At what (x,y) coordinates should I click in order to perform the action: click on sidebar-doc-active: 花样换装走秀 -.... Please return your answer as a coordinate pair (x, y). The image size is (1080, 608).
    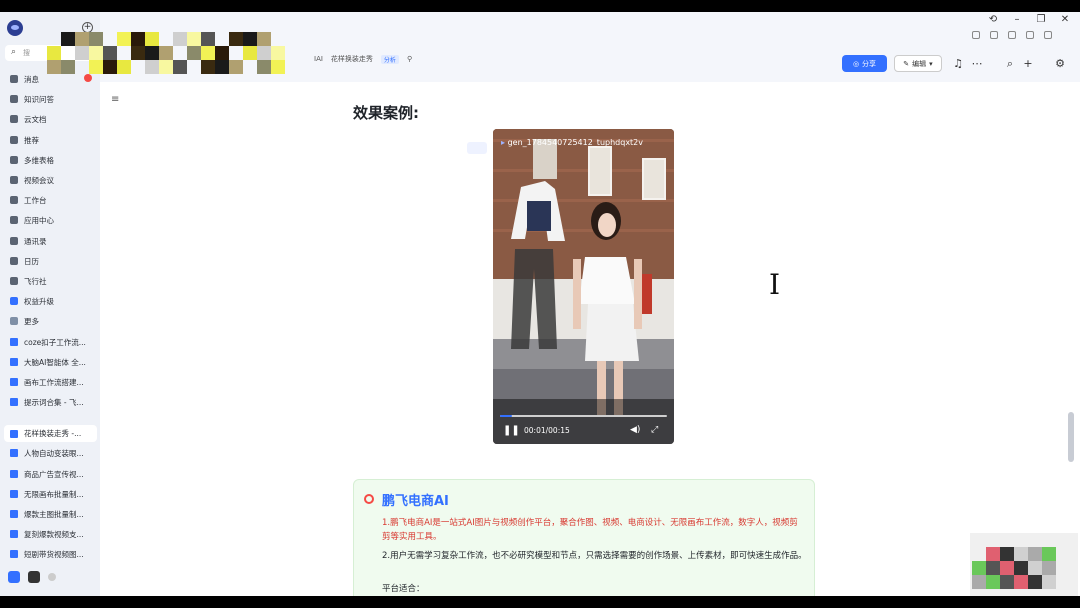
    Looking at the image, I should click on (50, 433).